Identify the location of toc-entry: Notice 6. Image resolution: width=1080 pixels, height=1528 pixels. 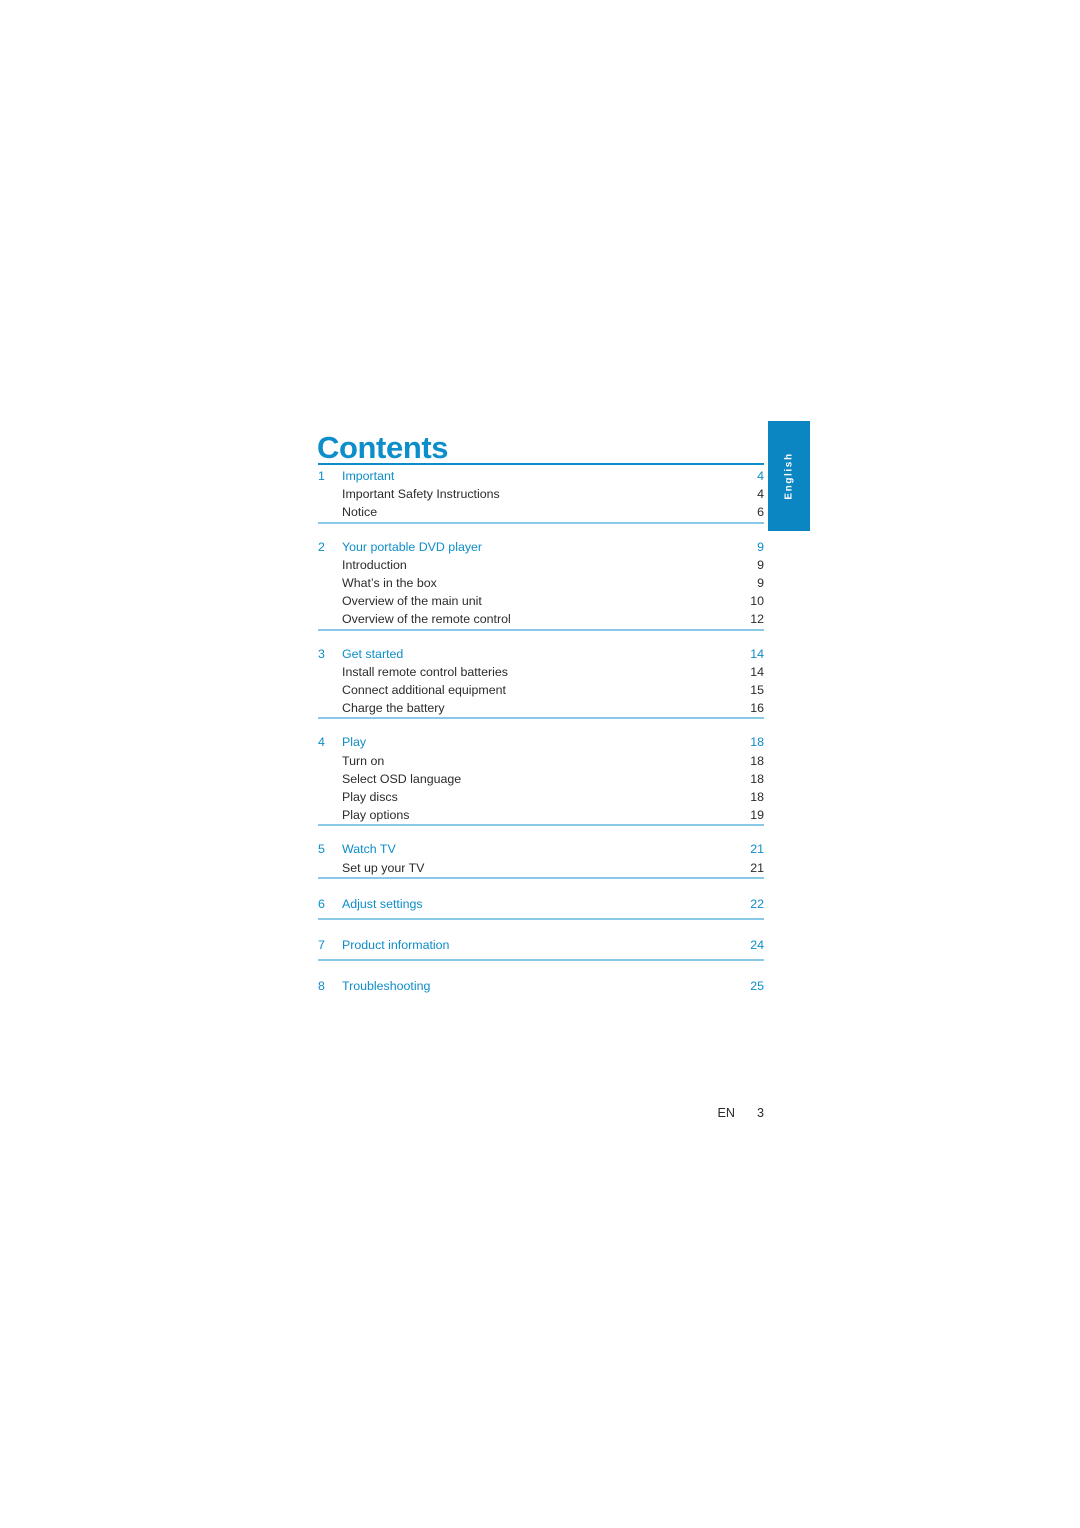
(541, 512).